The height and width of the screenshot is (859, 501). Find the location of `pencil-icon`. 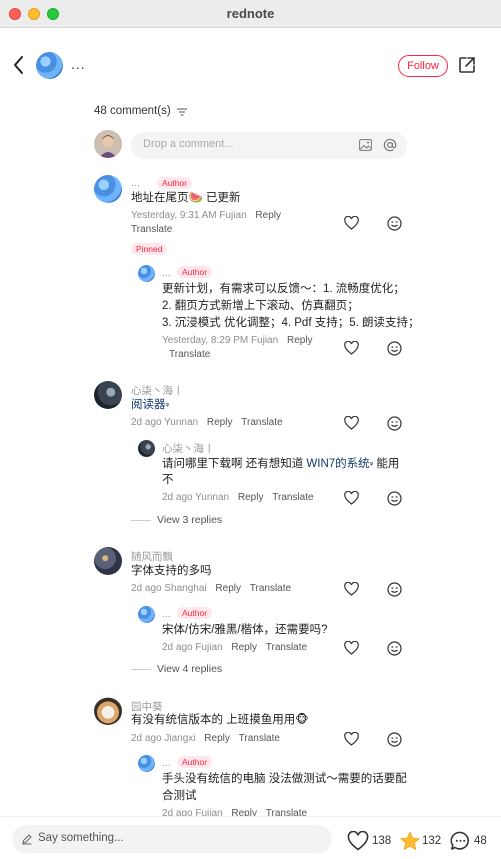

pencil-icon is located at coordinates (27, 839).